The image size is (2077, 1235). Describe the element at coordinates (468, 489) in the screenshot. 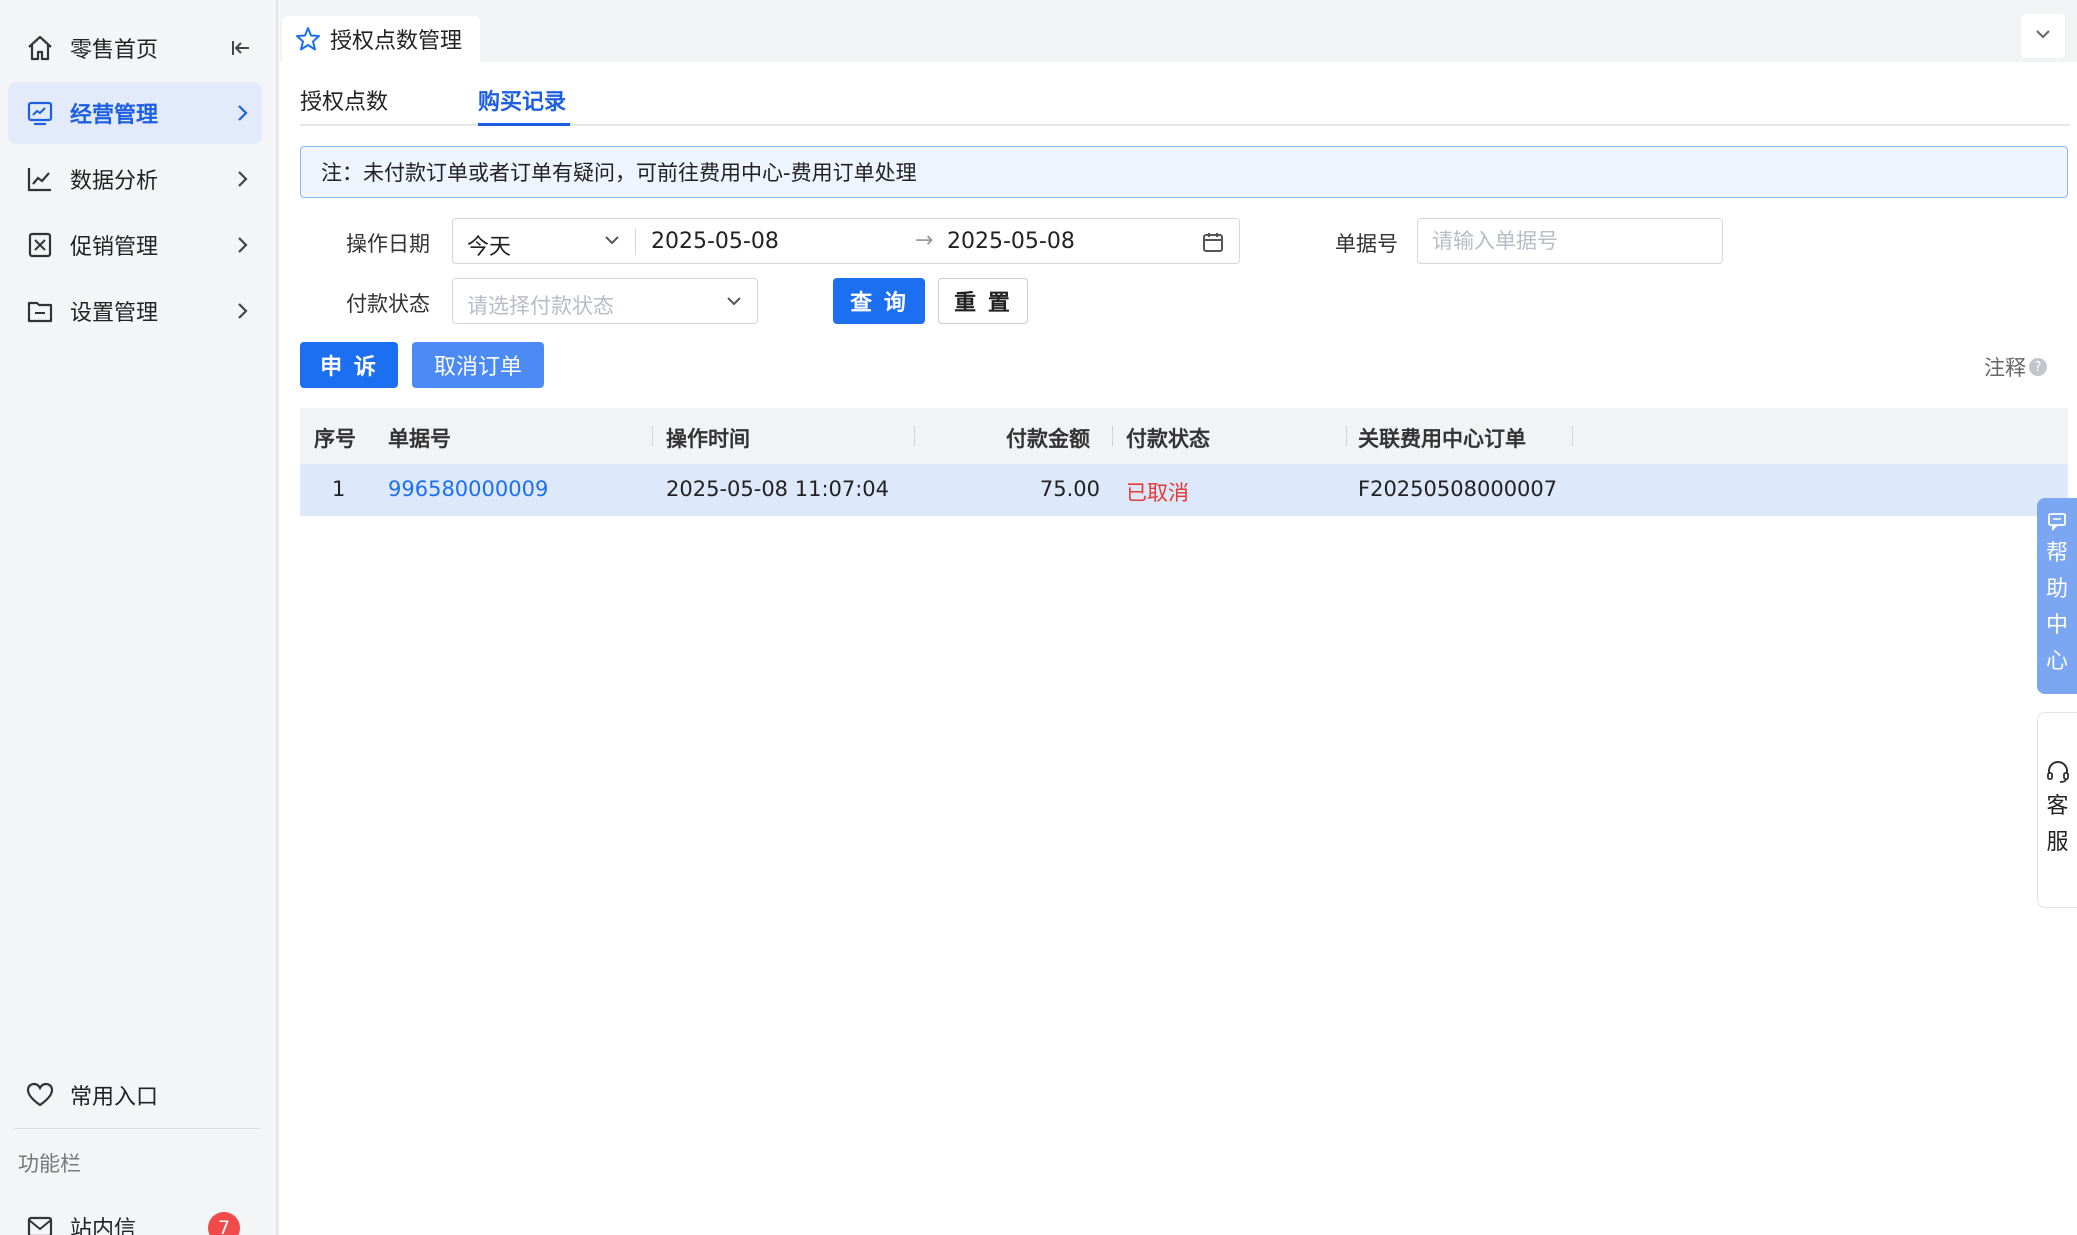

I see `cell-doc-no-link: 996580000009` at that location.